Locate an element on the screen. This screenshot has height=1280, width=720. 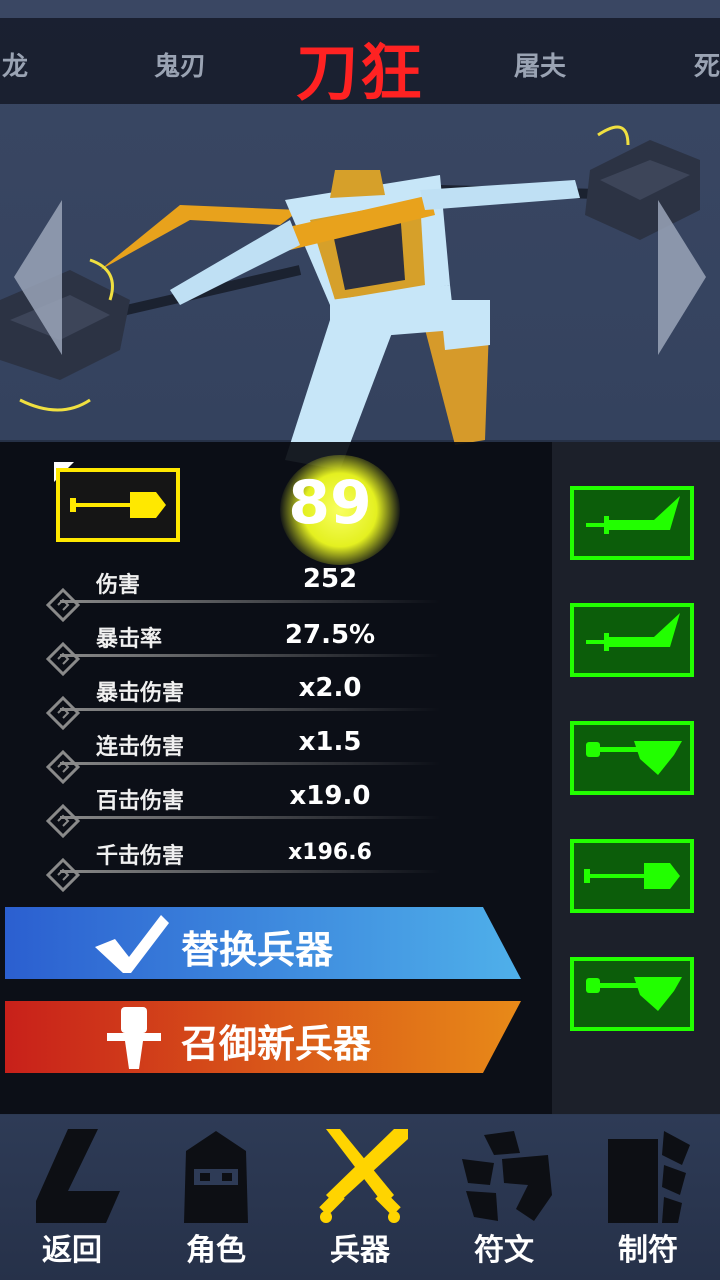
current-character-title: 刀狂 is located at coordinates (359, 72).